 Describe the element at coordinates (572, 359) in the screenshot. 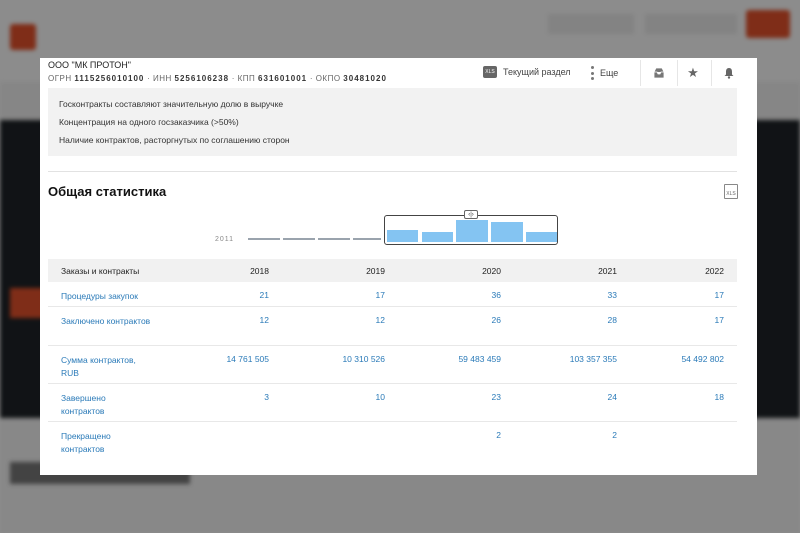

I see `cell-value: 103 357 355` at that location.